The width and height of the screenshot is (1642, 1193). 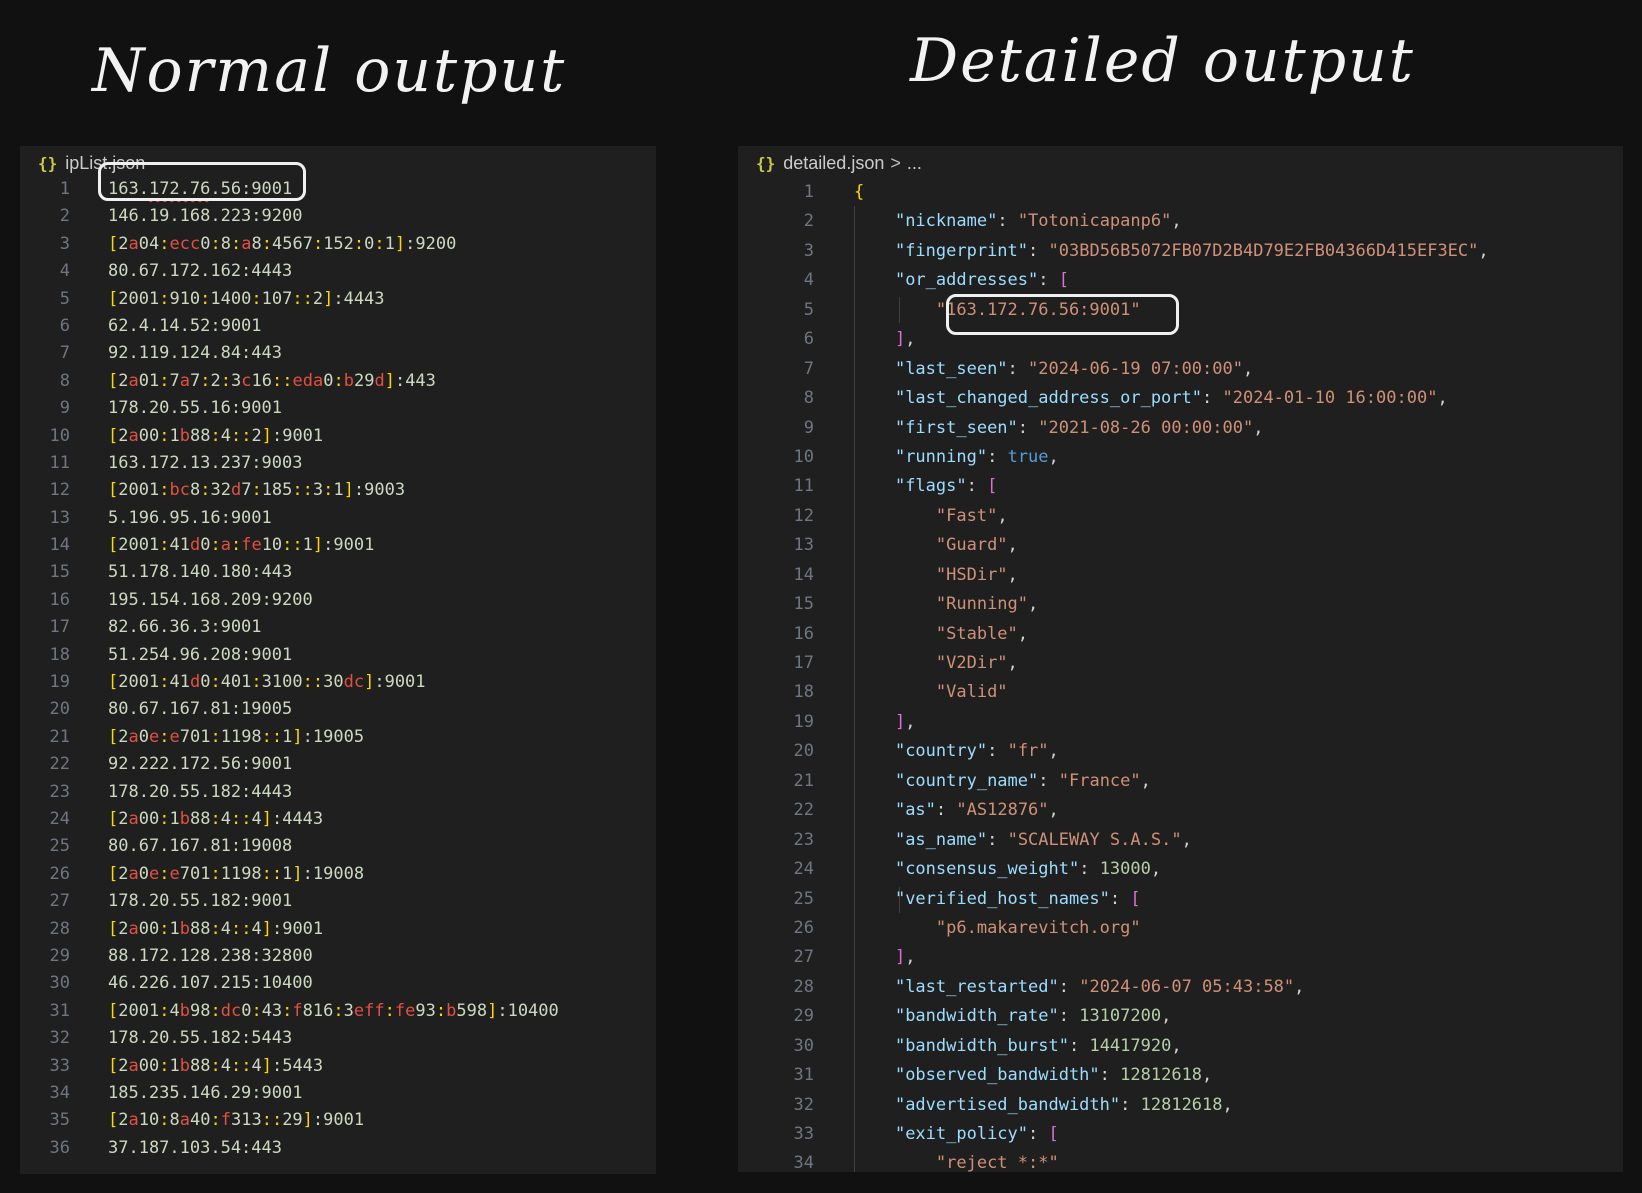 What do you see at coordinates (338, 1066) in the screenshot?
I see `code-line: 33 [2a00:1b88:4::4]:5443` at bounding box center [338, 1066].